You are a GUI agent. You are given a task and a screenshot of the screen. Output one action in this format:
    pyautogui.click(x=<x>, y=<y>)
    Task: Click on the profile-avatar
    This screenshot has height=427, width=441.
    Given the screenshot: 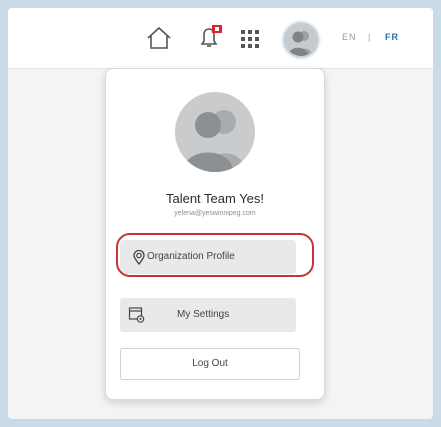 What is the action you would take?
    pyautogui.click(x=215, y=132)
    